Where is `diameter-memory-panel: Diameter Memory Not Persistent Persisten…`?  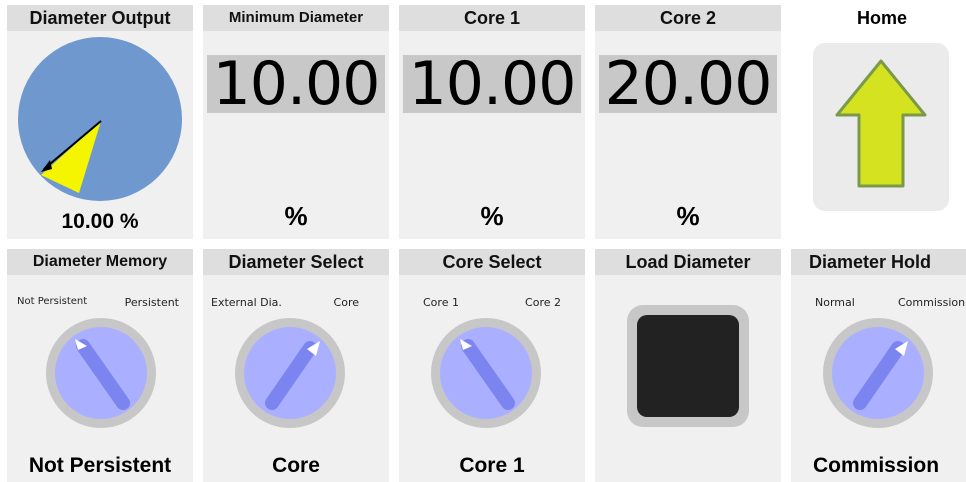
diameter-memory-panel: Diameter Memory Not Persistent Persisten… is located at coordinates (100, 365).